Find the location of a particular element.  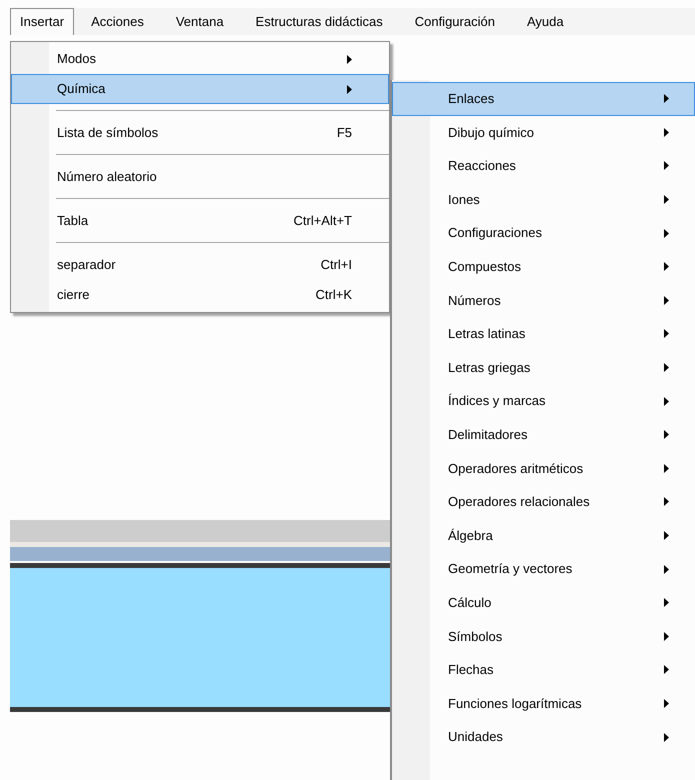

menu-item: Tabla Ctrl+Alt+T is located at coordinates (200, 221).